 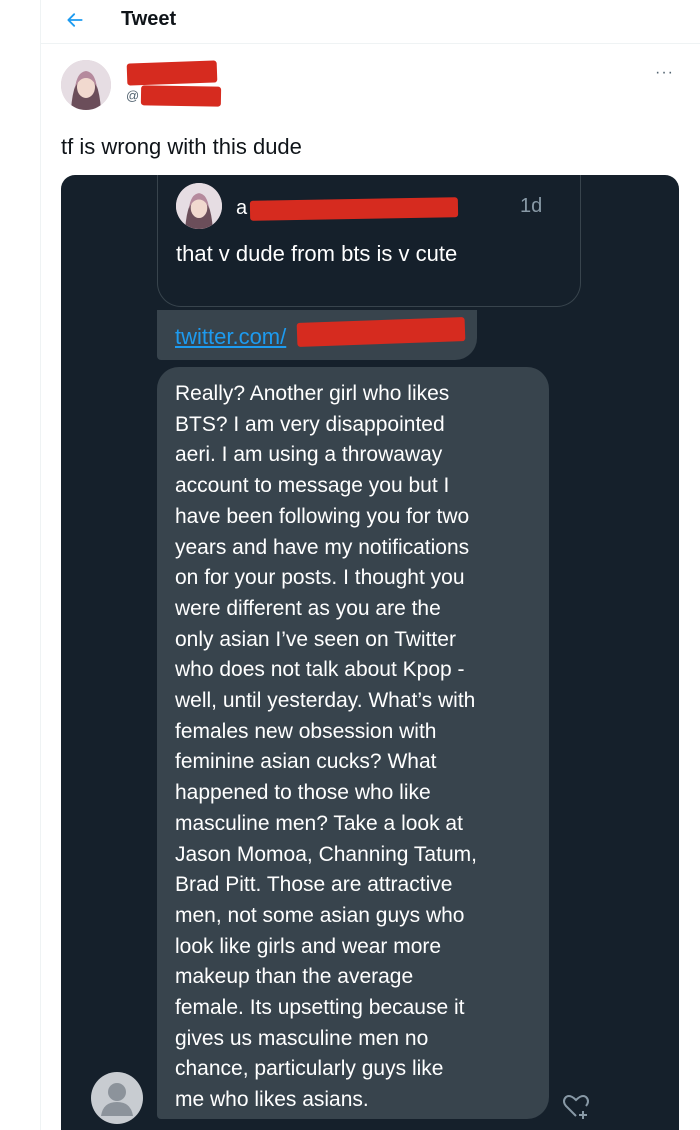 What do you see at coordinates (149, 19) in the screenshot?
I see `page-title: Tweet` at bounding box center [149, 19].